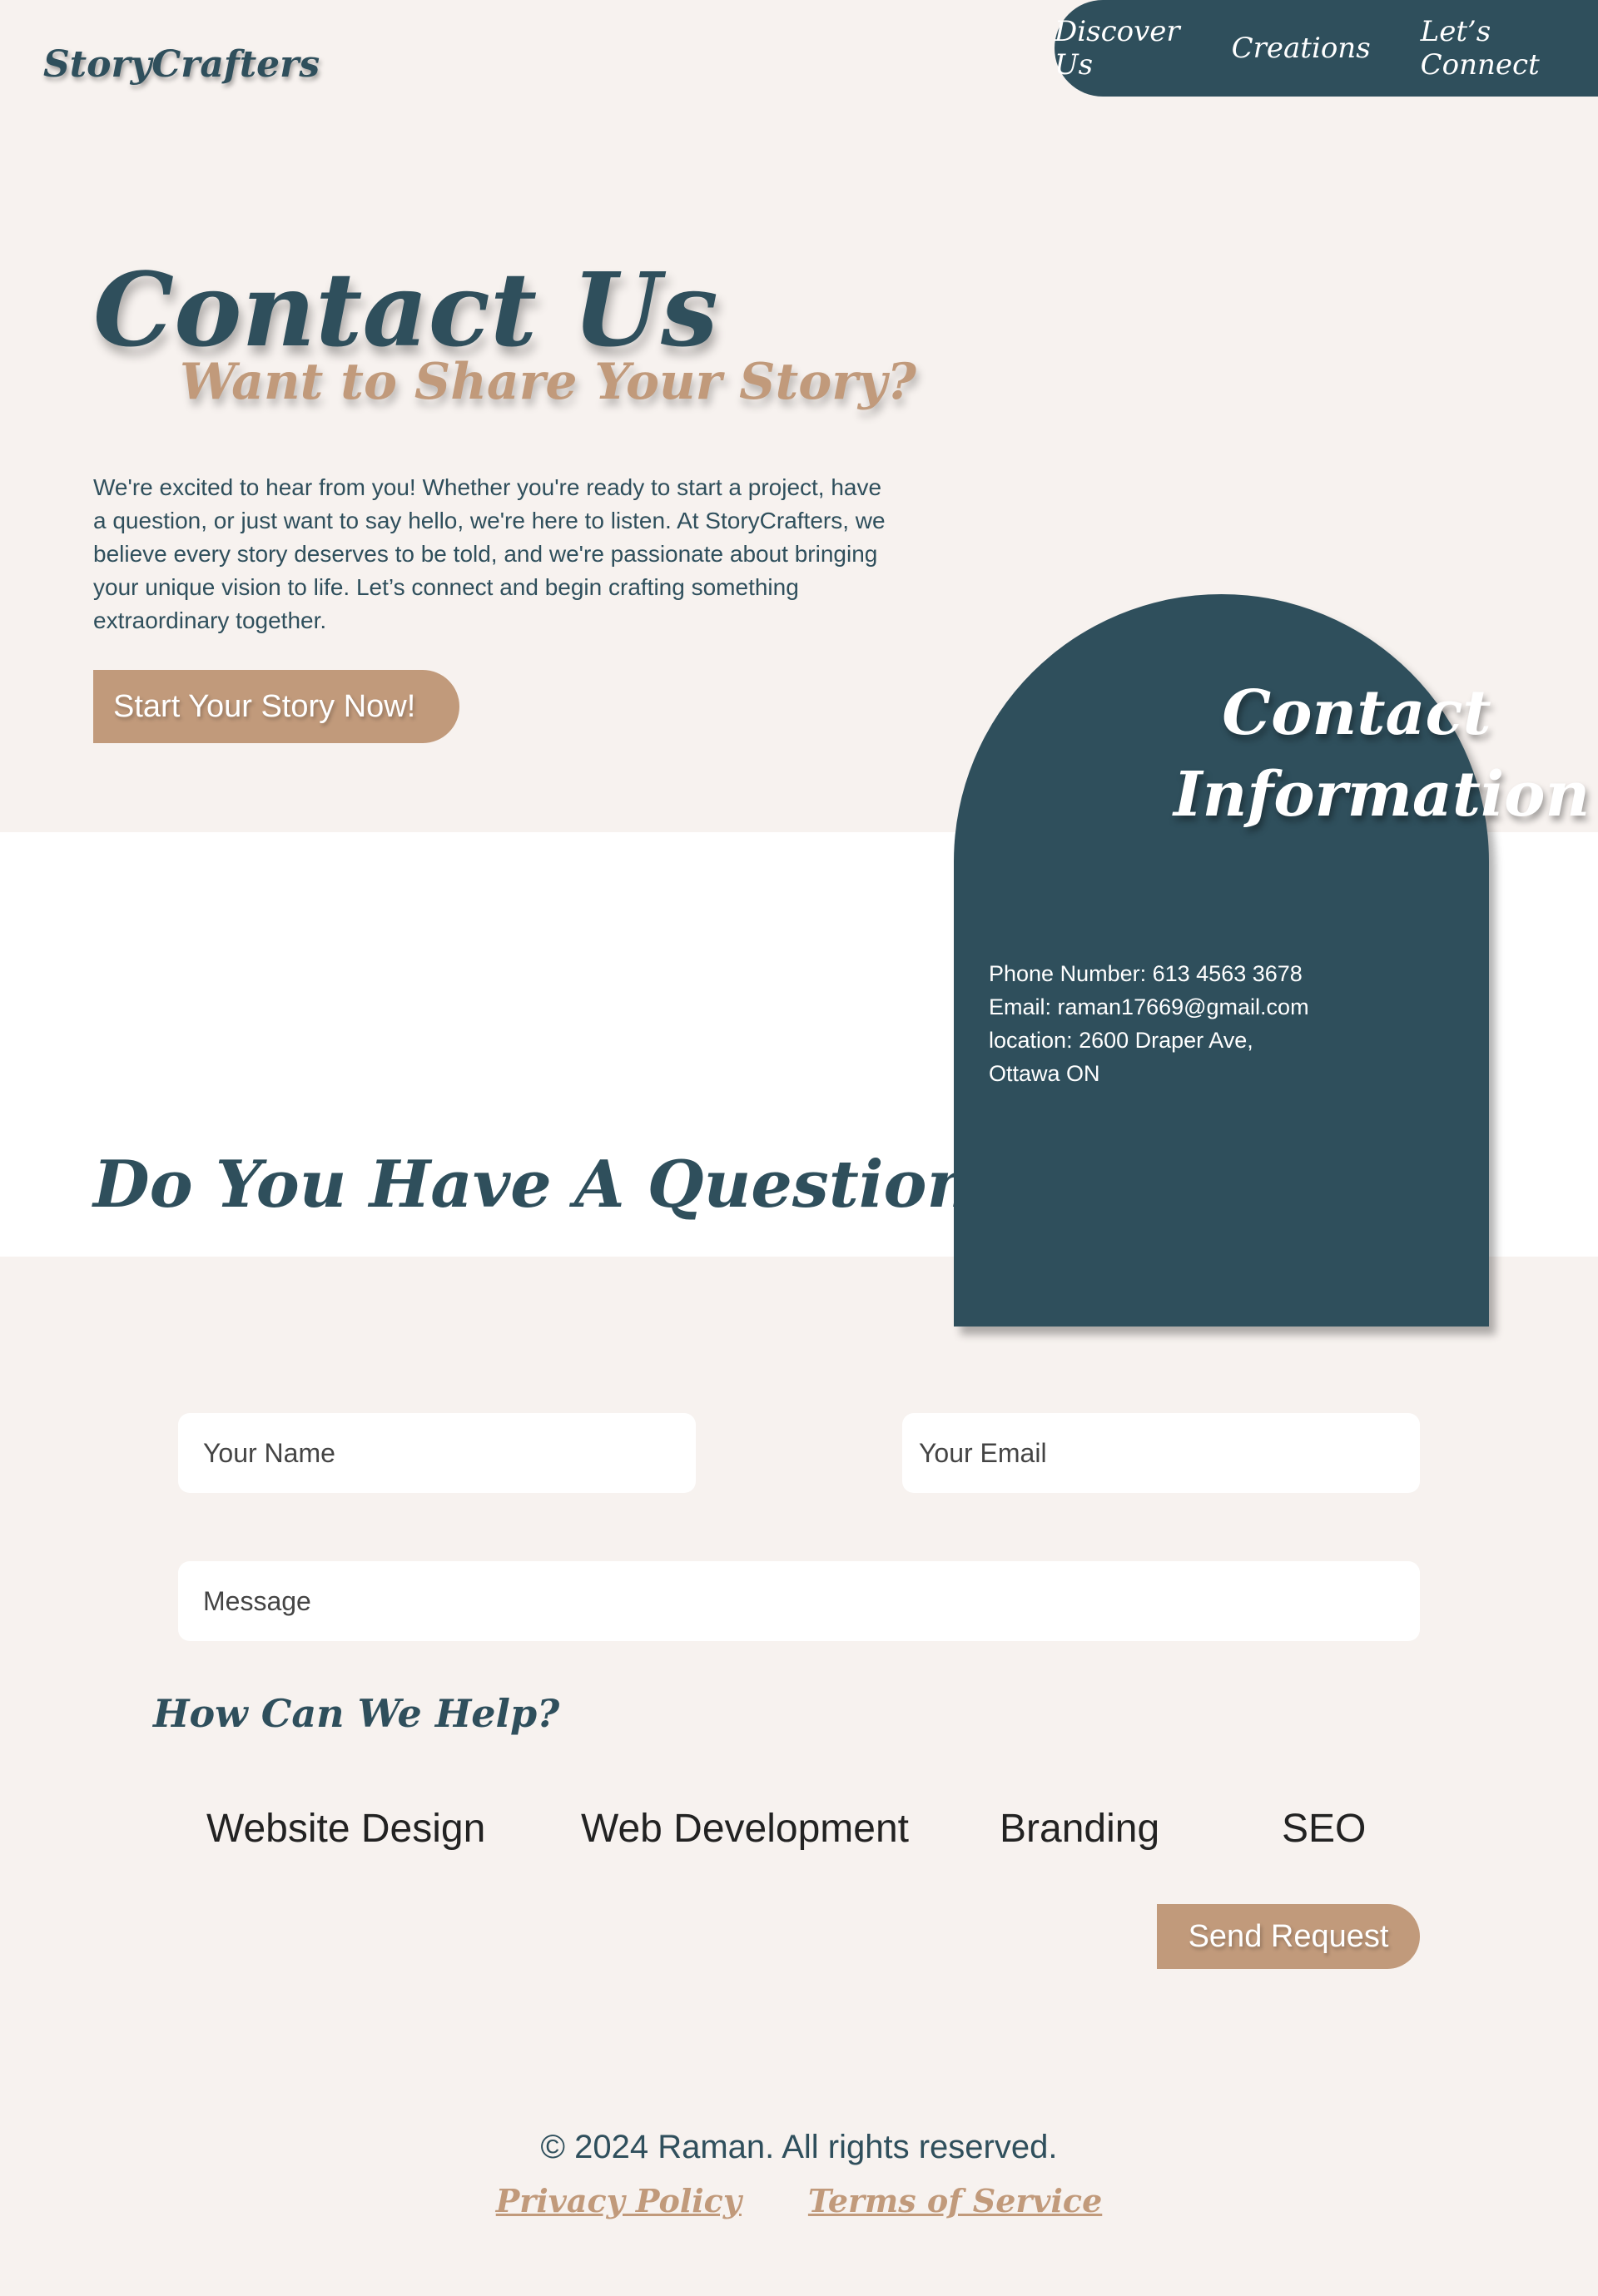  What do you see at coordinates (182, 64) in the screenshot?
I see `site-logo: StoryCrafters` at bounding box center [182, 64].